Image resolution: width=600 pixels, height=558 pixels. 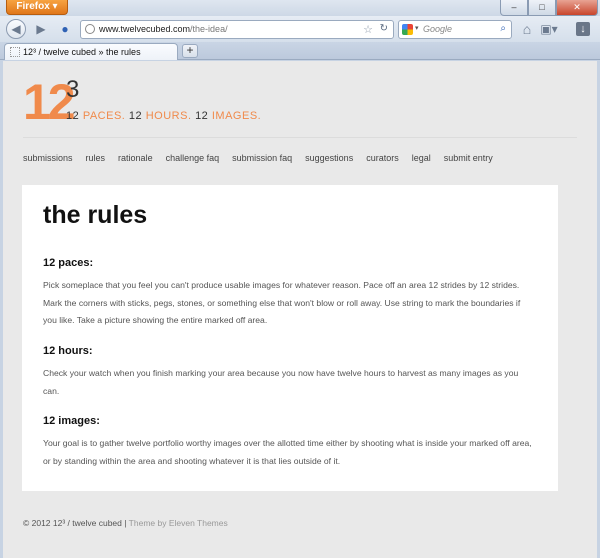 What do you see at coordinates (135, 158) in the screenshot?
I see `nav-item-rationale: rationale` at bounding box center [135, 158].